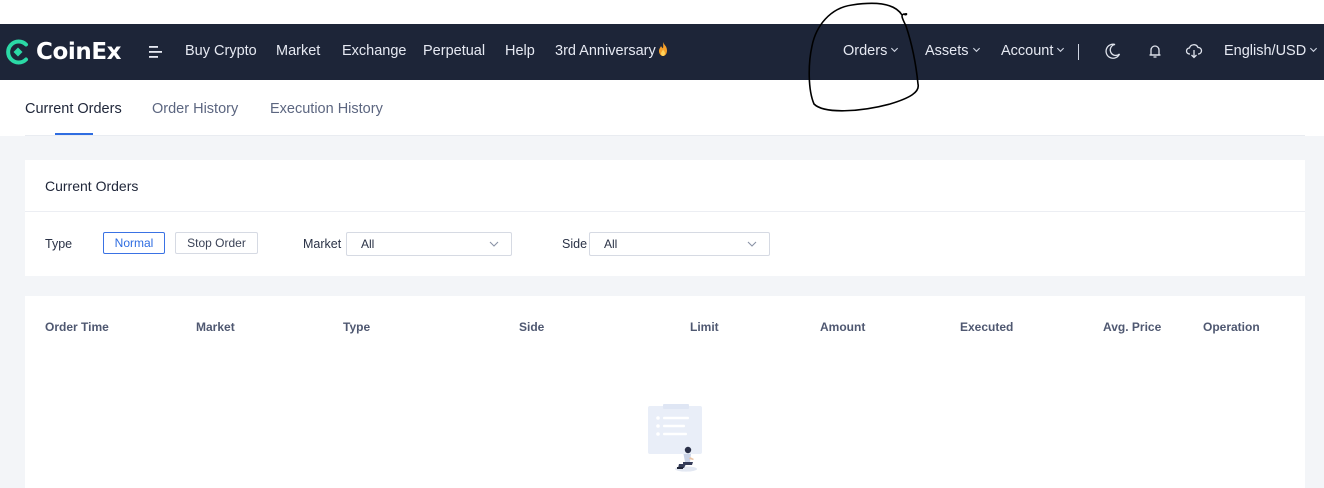  I want to click on tab-execution-history: Execution History, so click(326, 108).